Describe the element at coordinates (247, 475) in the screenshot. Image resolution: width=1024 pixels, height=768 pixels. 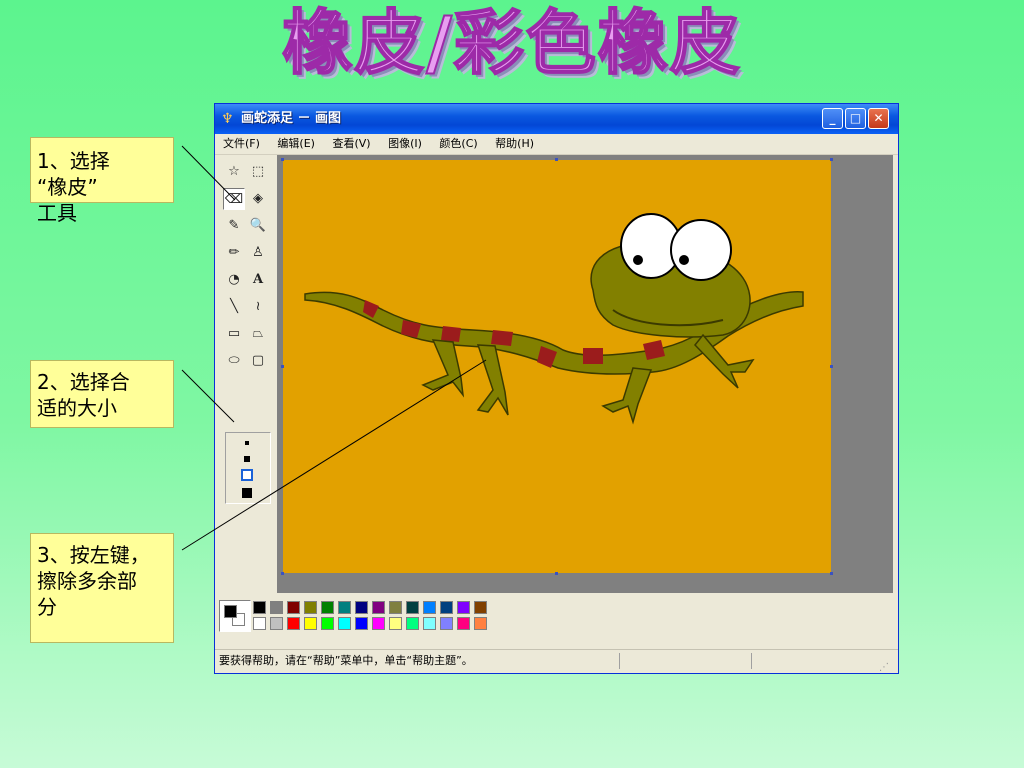
I see `eraser-size-large` at that location.